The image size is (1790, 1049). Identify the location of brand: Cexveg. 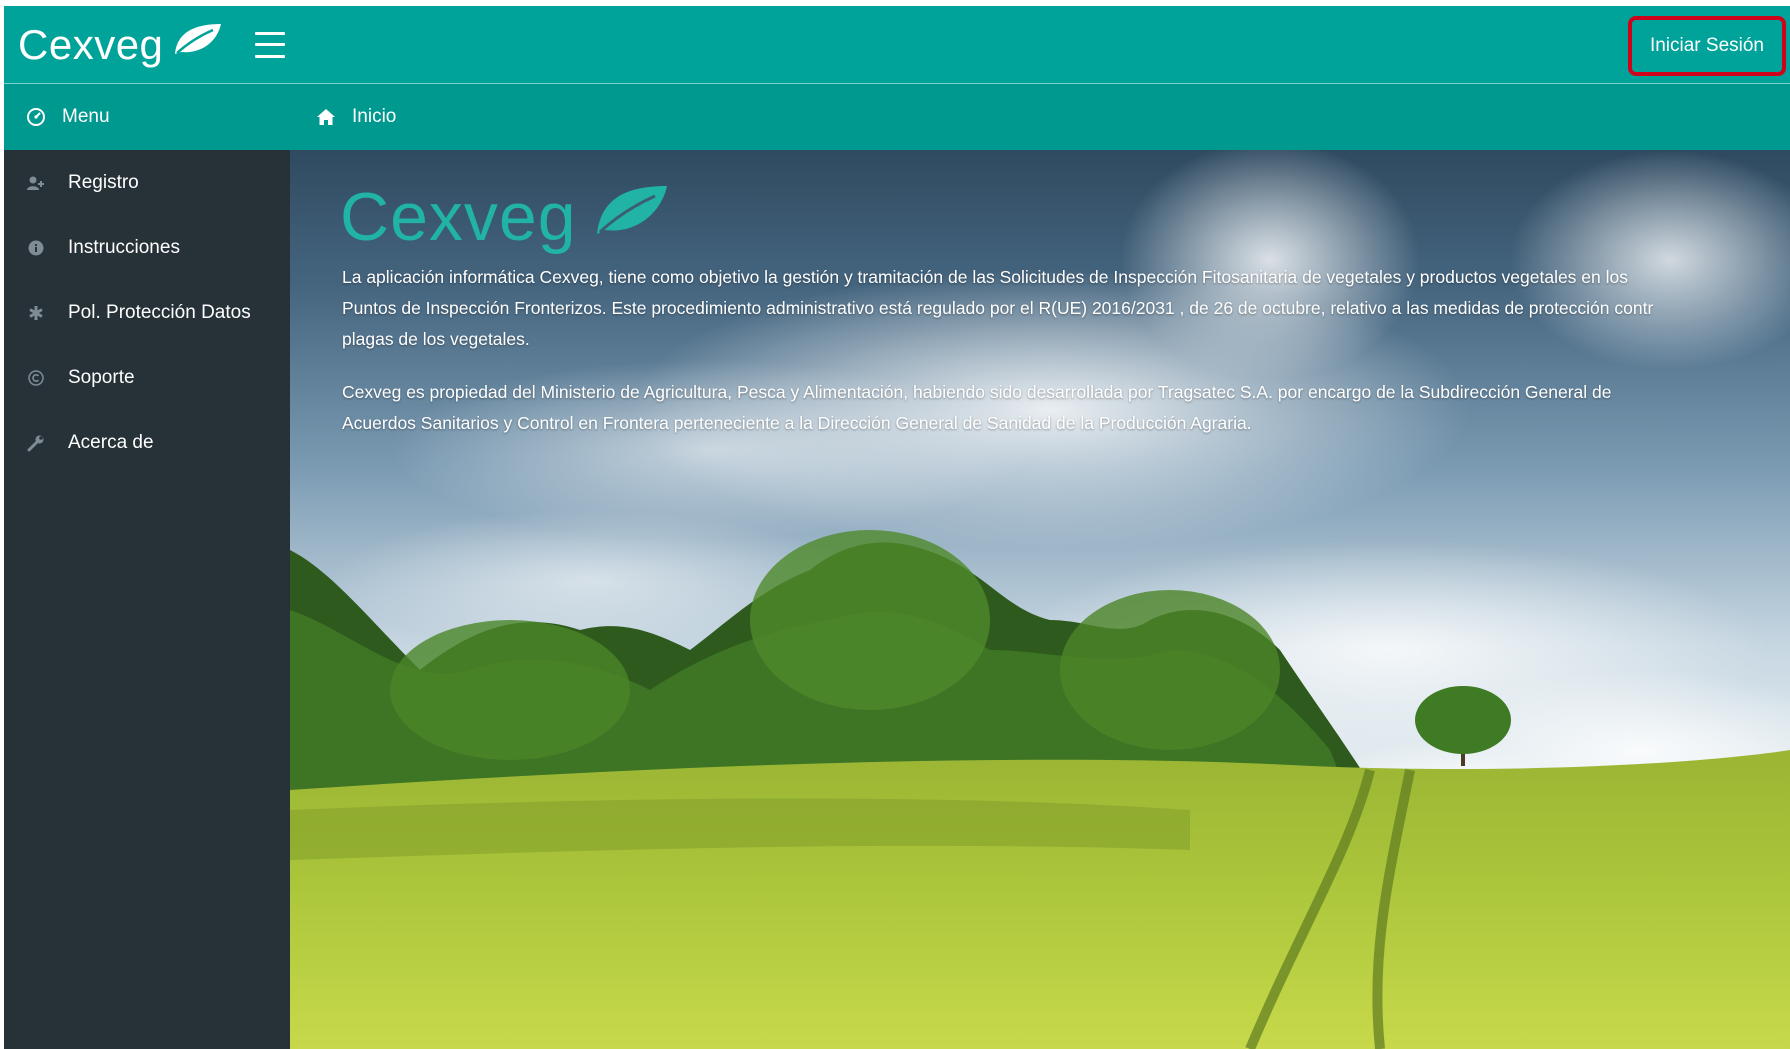
(120, 45).